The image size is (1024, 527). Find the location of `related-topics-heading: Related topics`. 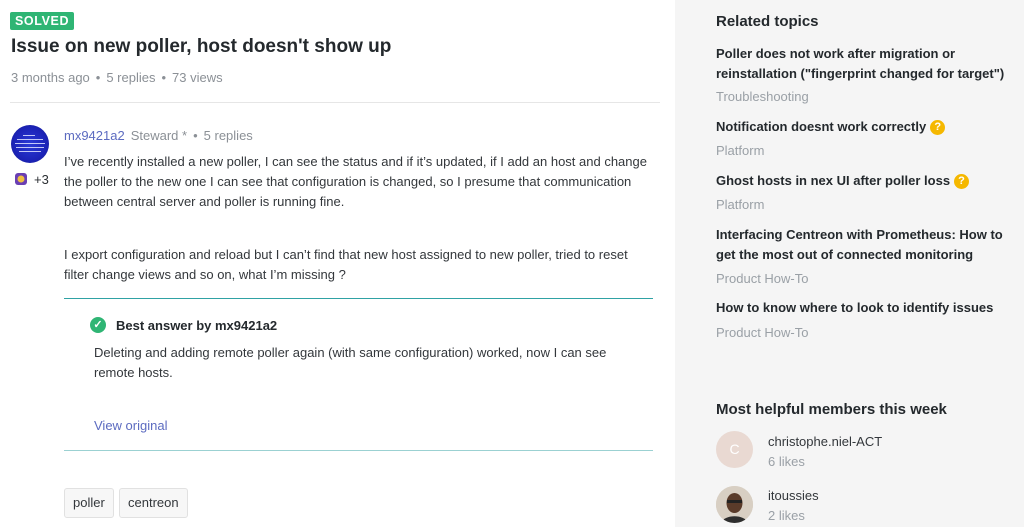

related-topics-heading: Related topics is located at coordinates (767, 21).